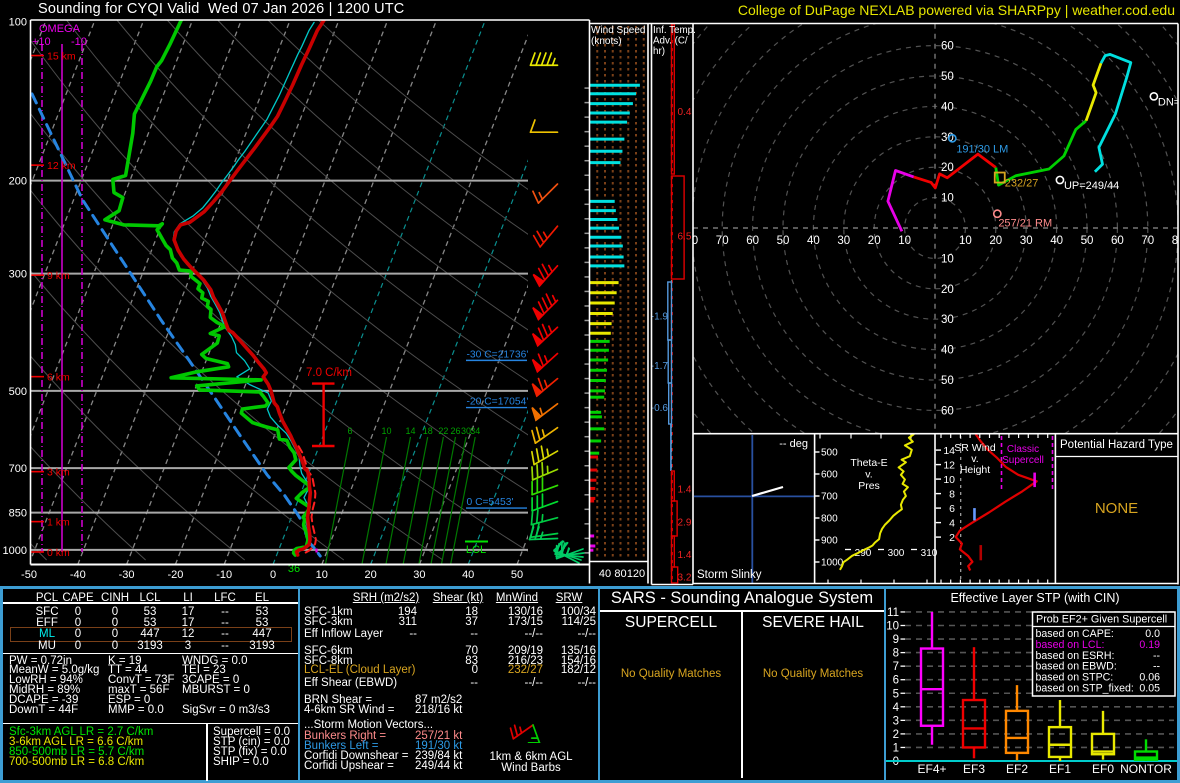 This screenshot has height=783, width=1180. I want to click on mixing-ratio-label-6: 6, so click(349, 431).